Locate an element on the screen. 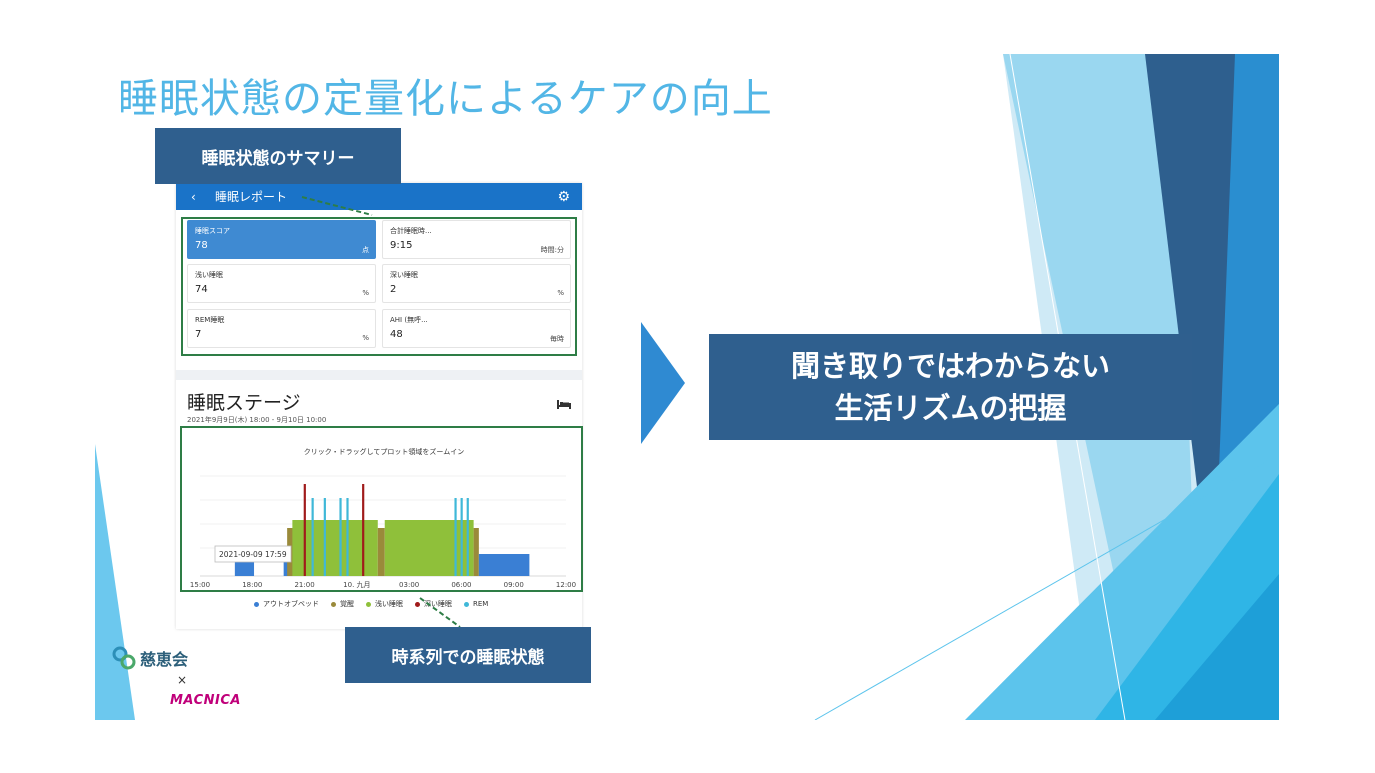 This screenshot has height=773, width=1375. legend-item-rem: REM is located at coordinates (476, 604).